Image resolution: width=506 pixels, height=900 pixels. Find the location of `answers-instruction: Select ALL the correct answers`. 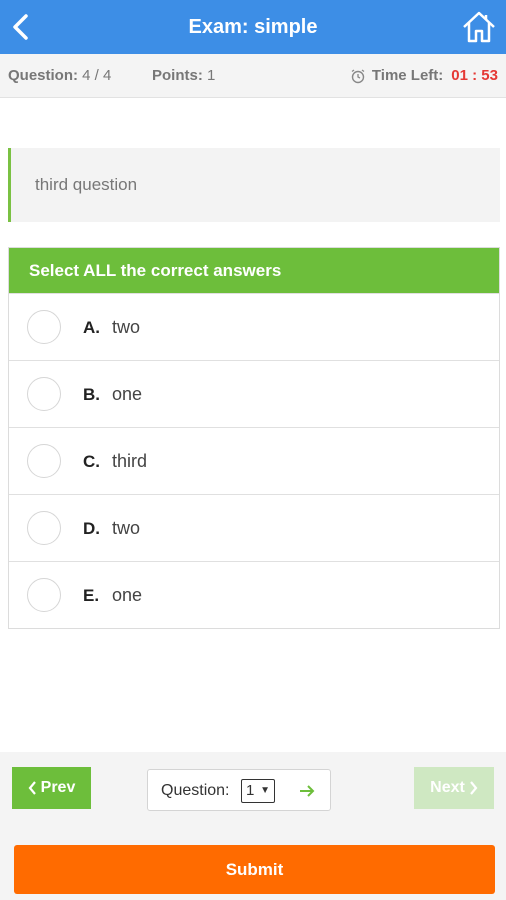

answers-instruction: Select ALL the correct answers is located at coordinates (254, 270).